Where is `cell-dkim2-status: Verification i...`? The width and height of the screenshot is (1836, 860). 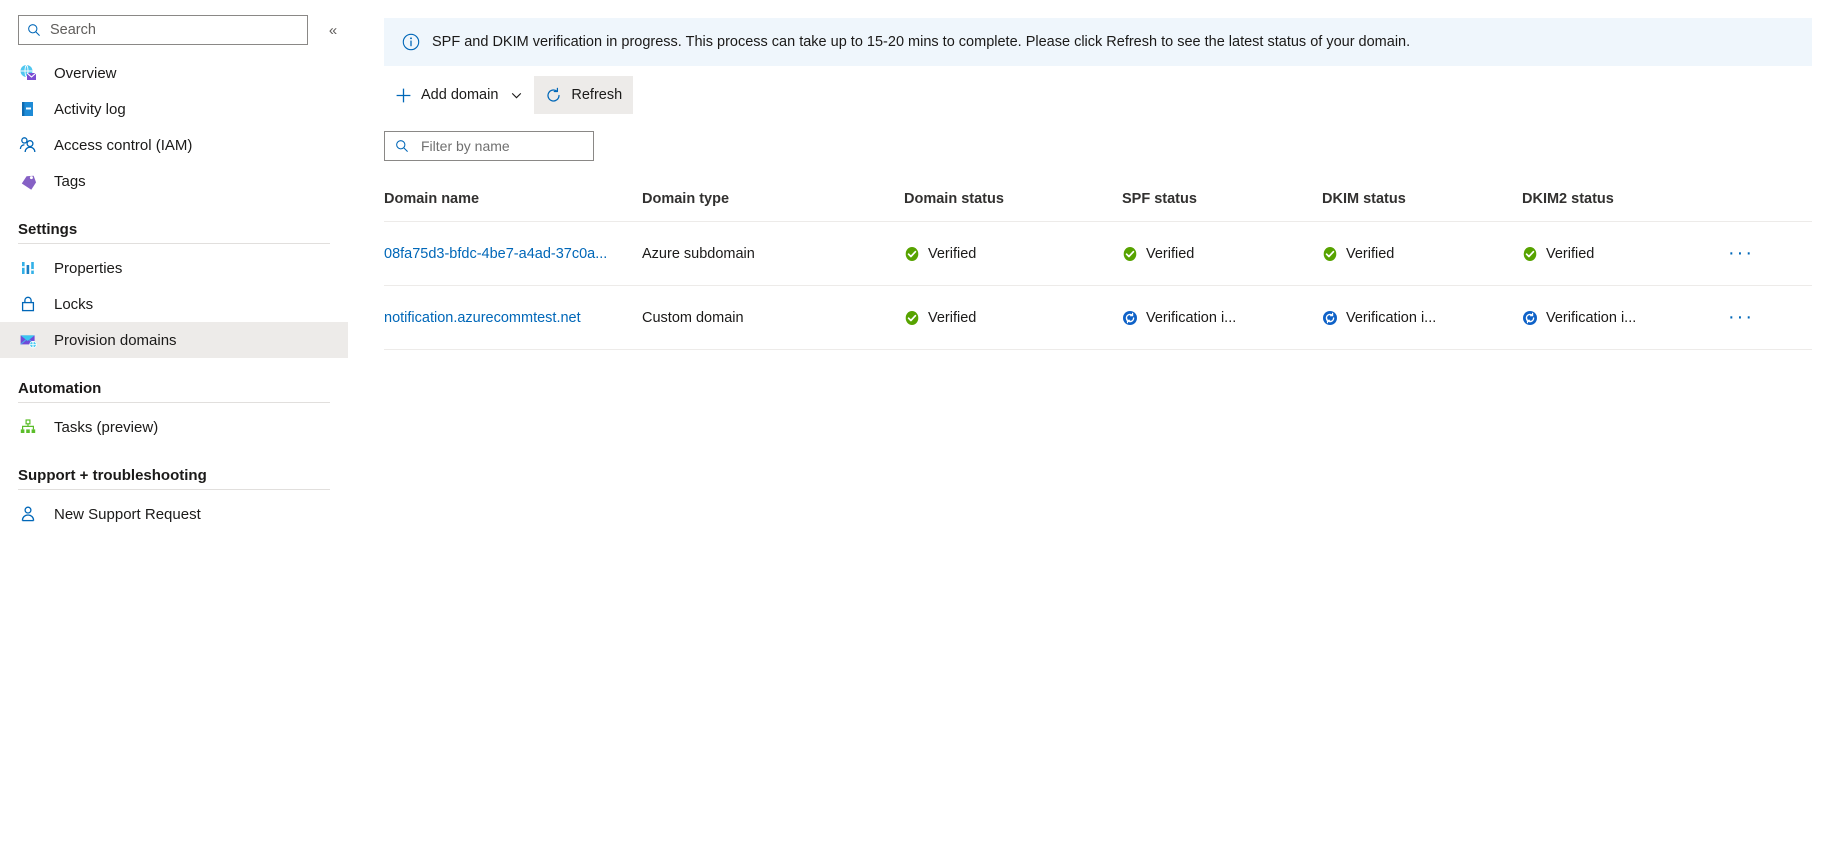
cell-dkim2-status: Verification i... is located at coordinates (1622, 317).